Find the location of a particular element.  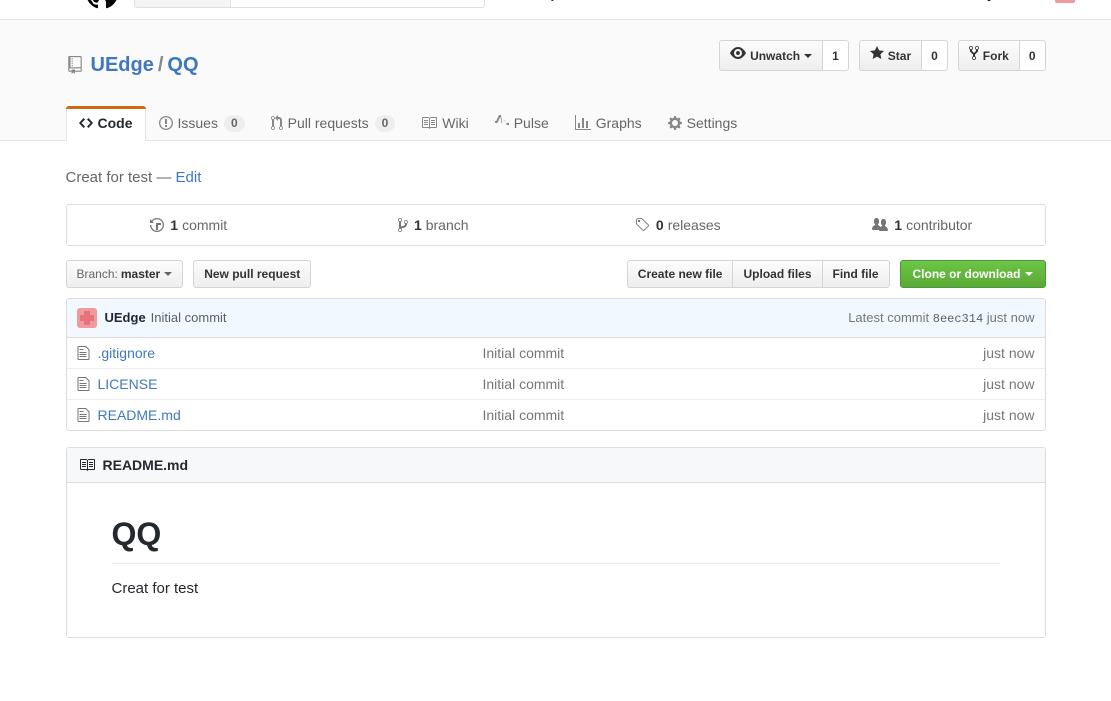

branch-prefix-label: Branch: is located at coordinates (97, 273).